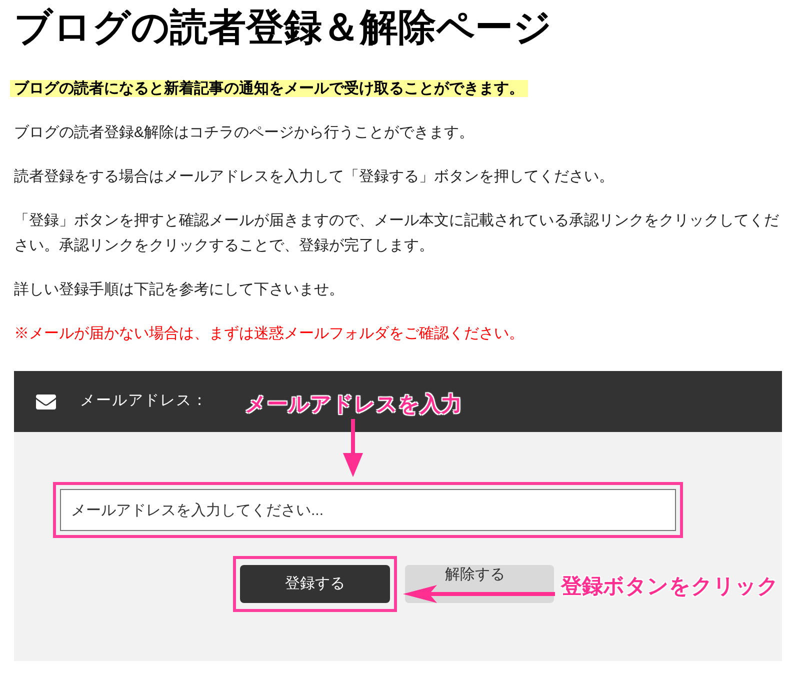 This screenshot has width=795, height=679. I want to click on mail-icon, so click(46, 402).